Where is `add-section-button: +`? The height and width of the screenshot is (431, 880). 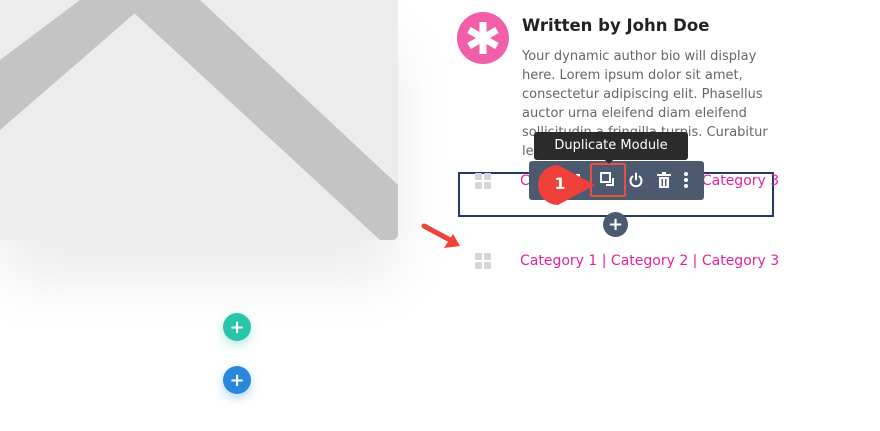
add-section-button: + is located at coordinates (237, 380).